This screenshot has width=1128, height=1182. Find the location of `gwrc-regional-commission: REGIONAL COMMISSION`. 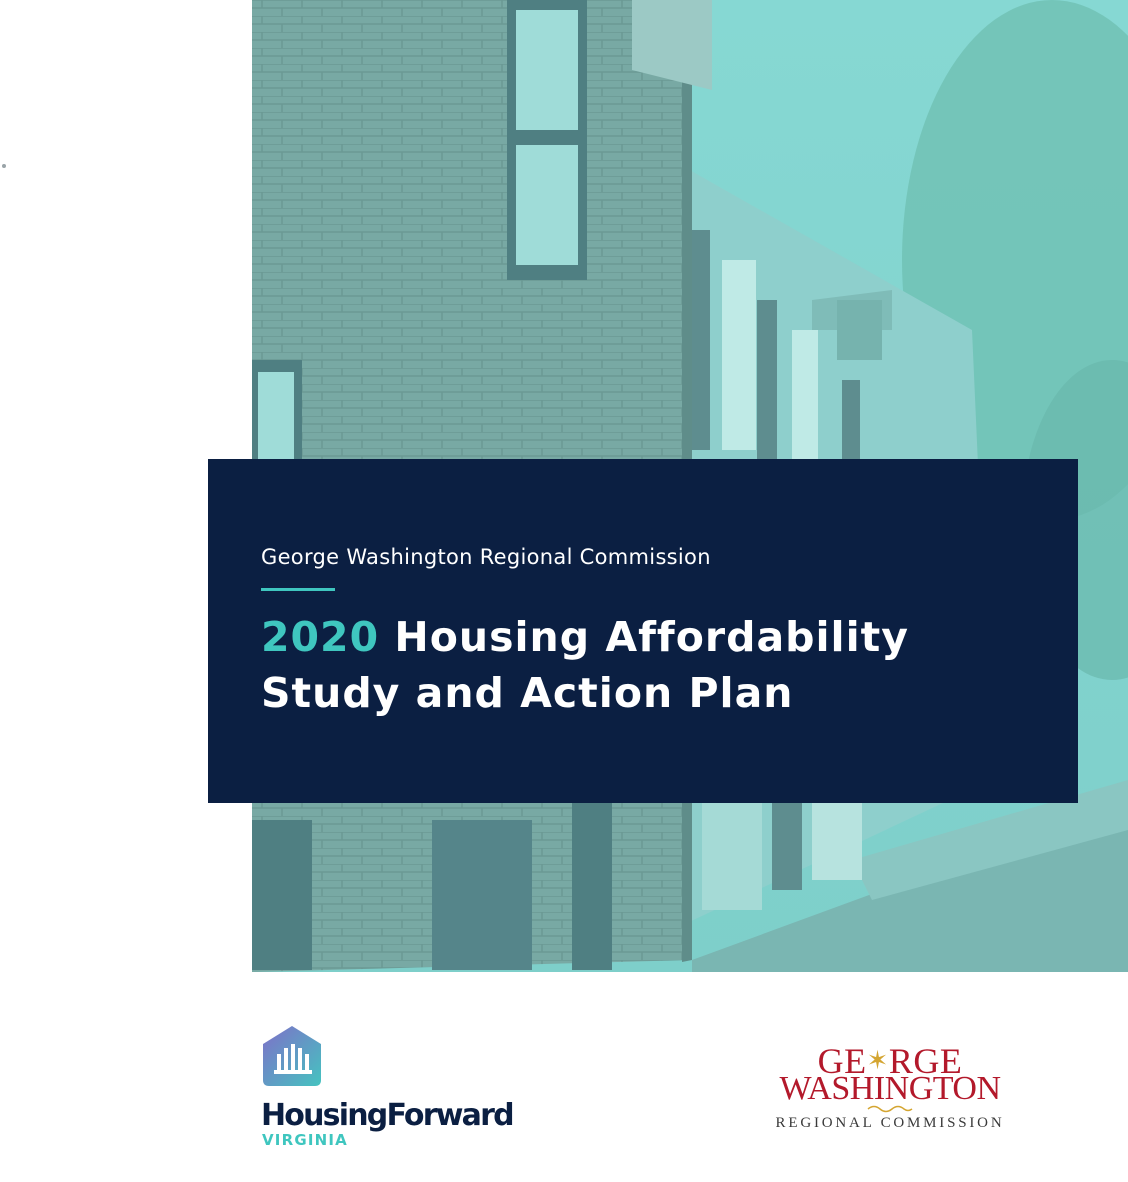

gwrc-regional-commission: REGIONAL COMMISSION is located at coordinates (890, 1123).